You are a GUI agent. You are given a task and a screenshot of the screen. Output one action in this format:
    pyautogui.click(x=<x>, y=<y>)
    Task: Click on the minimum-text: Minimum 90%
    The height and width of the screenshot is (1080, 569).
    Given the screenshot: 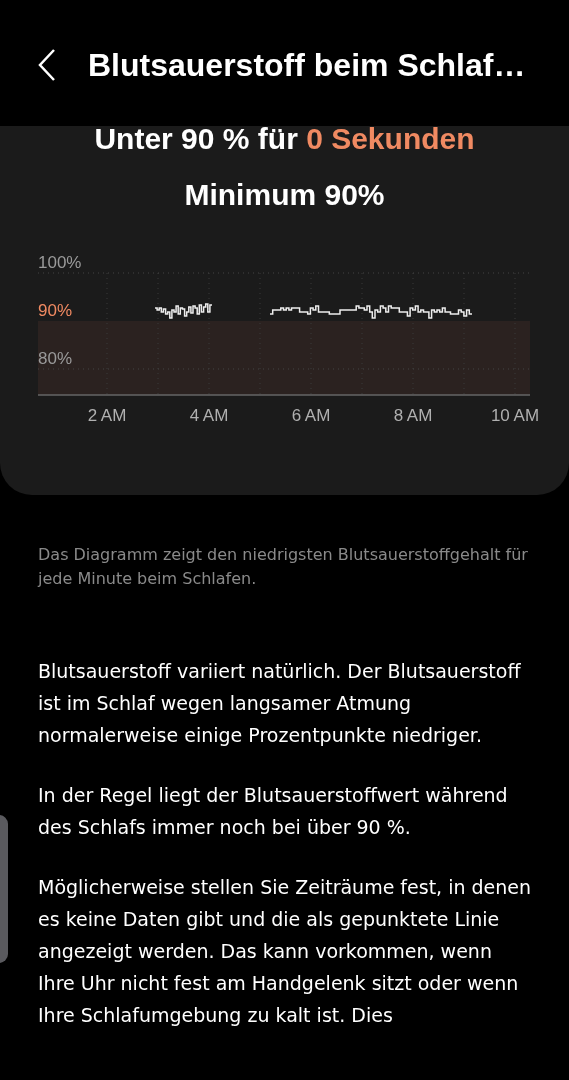 What is the action you would take?
    pyautogui.click(x=284, y=195)
    